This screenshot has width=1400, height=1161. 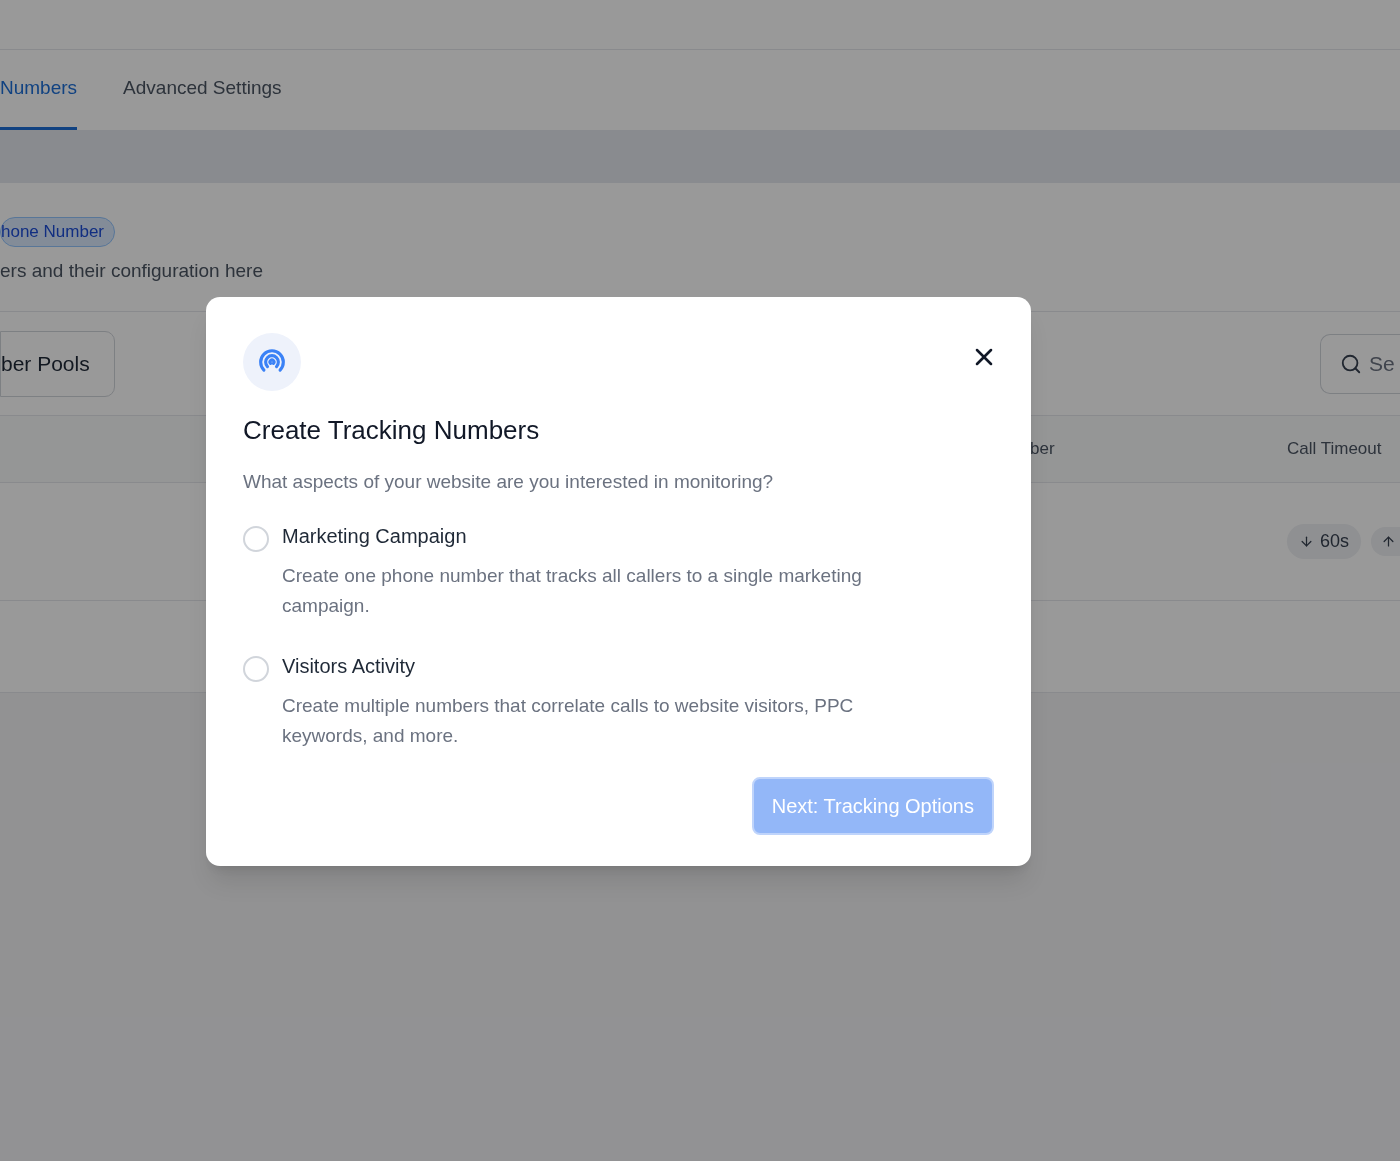 I want to click on modal-subtitle: What aspects of your website are you interested in monitoring?, so click(x=509, y=482).